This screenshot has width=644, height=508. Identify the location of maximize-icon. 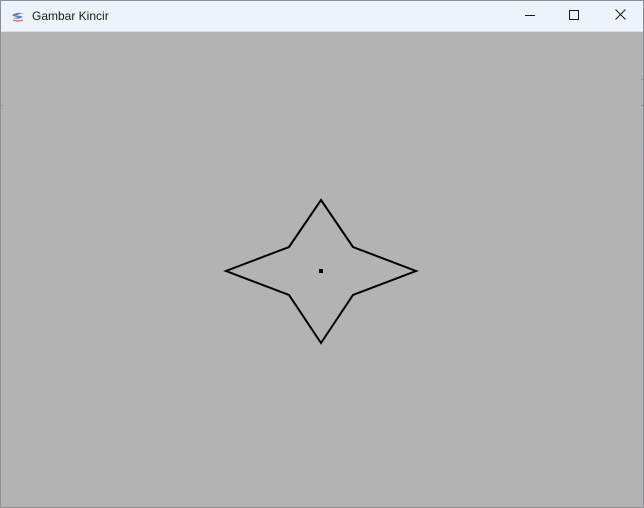
(574, 16).